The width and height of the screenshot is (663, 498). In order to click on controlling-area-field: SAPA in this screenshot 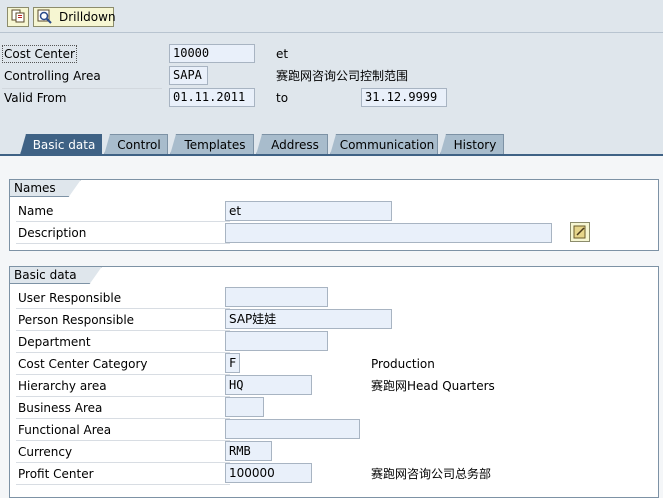, I will do `click(188, 75)`.